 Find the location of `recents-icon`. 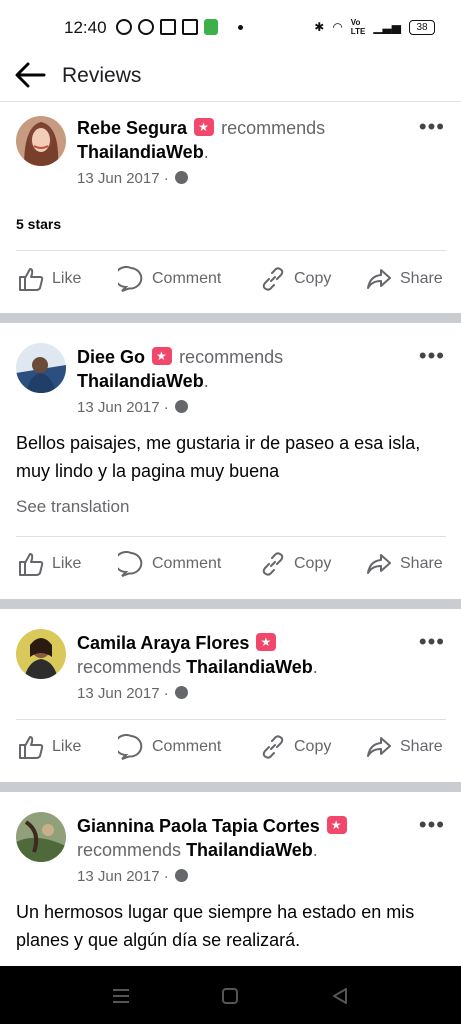

recents-icon is located at coordinates (121, 996).